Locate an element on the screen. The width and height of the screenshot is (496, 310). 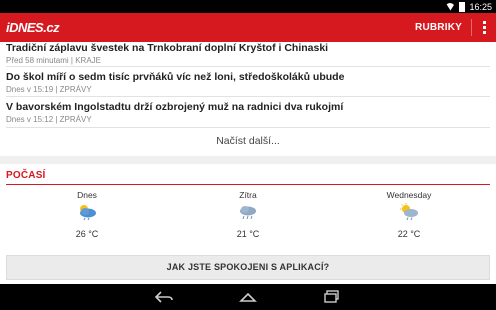
cloud-drizzle-icon is located at coordinates (248, 213).